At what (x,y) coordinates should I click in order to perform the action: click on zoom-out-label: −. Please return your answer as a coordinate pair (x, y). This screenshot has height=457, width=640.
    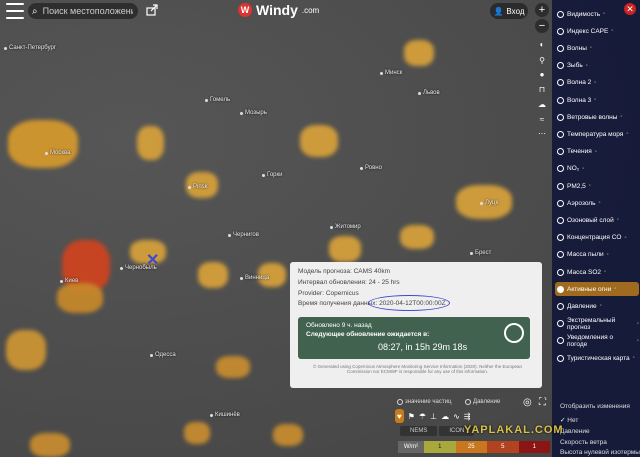
    Looking at the image, I should click on (542, 26).